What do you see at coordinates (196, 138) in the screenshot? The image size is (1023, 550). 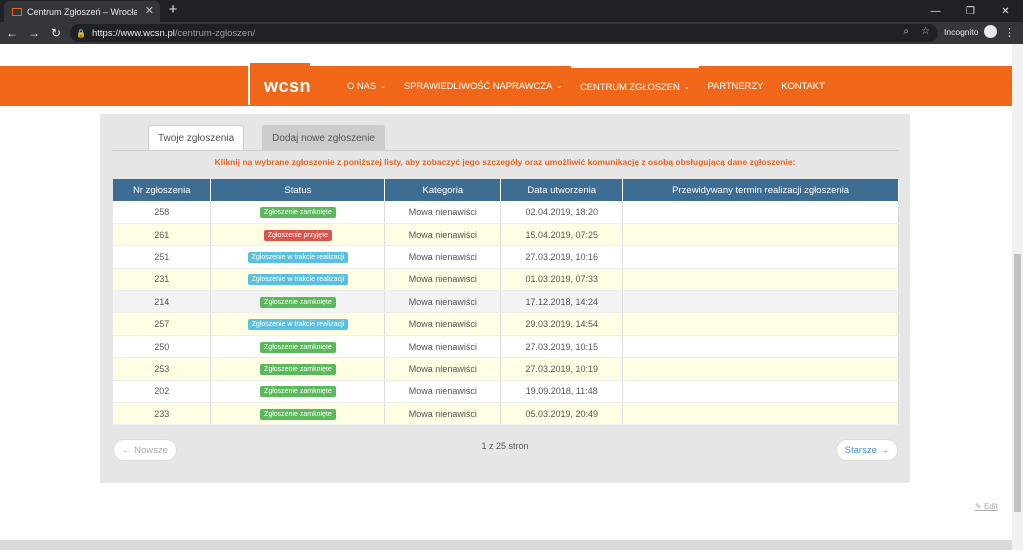 I see `tab-my-reports: Twoje zgłoszenia` at bounding box center [196, 138].